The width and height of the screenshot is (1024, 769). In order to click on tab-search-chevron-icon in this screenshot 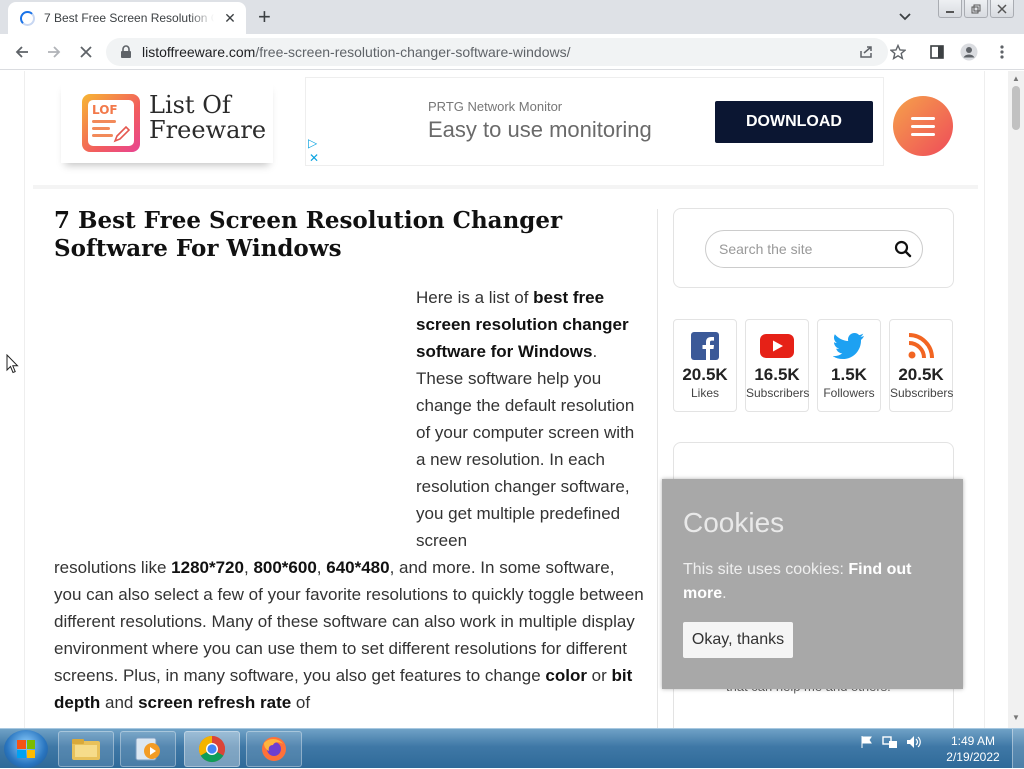, I will do `click(905, 16)`.